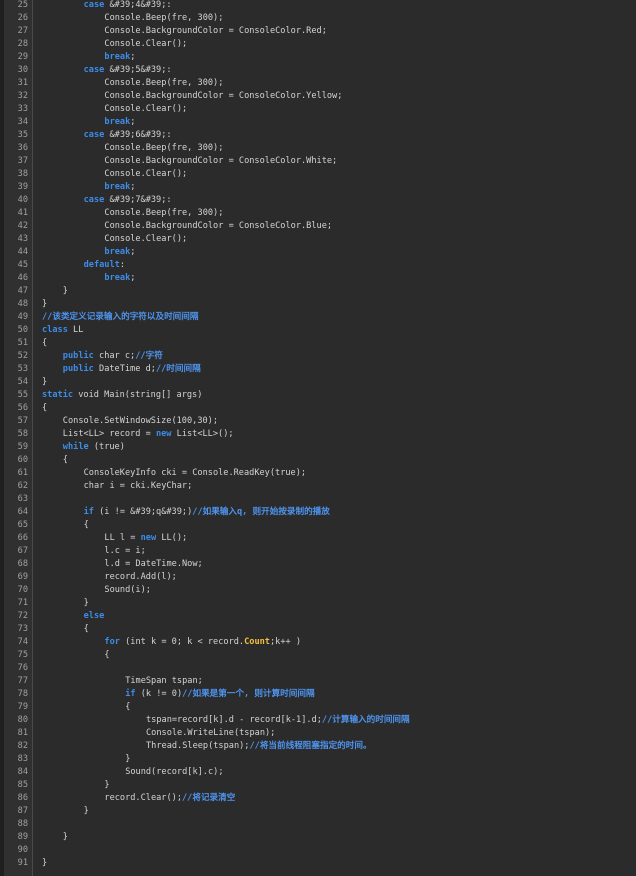 The height and width of the screenshot is (876, 636). What do you see at coordinates (318, 395) in the screenshot?
I see `code-line: 55 static void Main(string[] args)` at bounding box center [318, 395].